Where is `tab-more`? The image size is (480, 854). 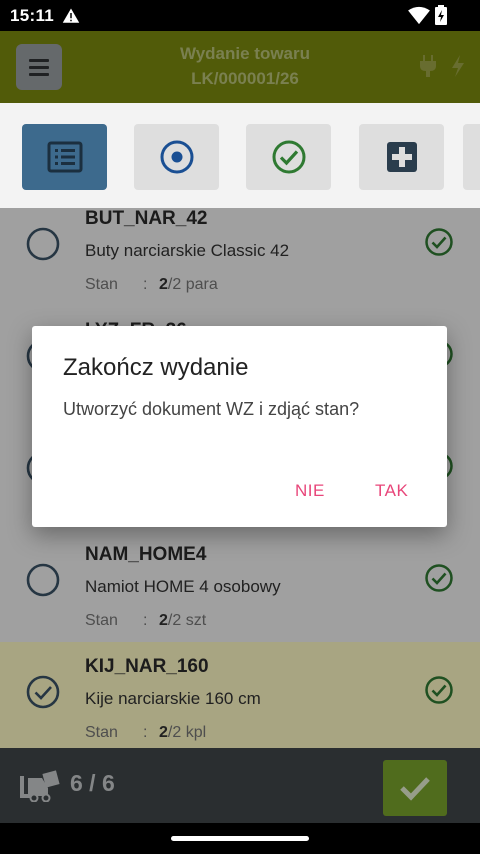
tab-more is located at coordinates (471, 157).